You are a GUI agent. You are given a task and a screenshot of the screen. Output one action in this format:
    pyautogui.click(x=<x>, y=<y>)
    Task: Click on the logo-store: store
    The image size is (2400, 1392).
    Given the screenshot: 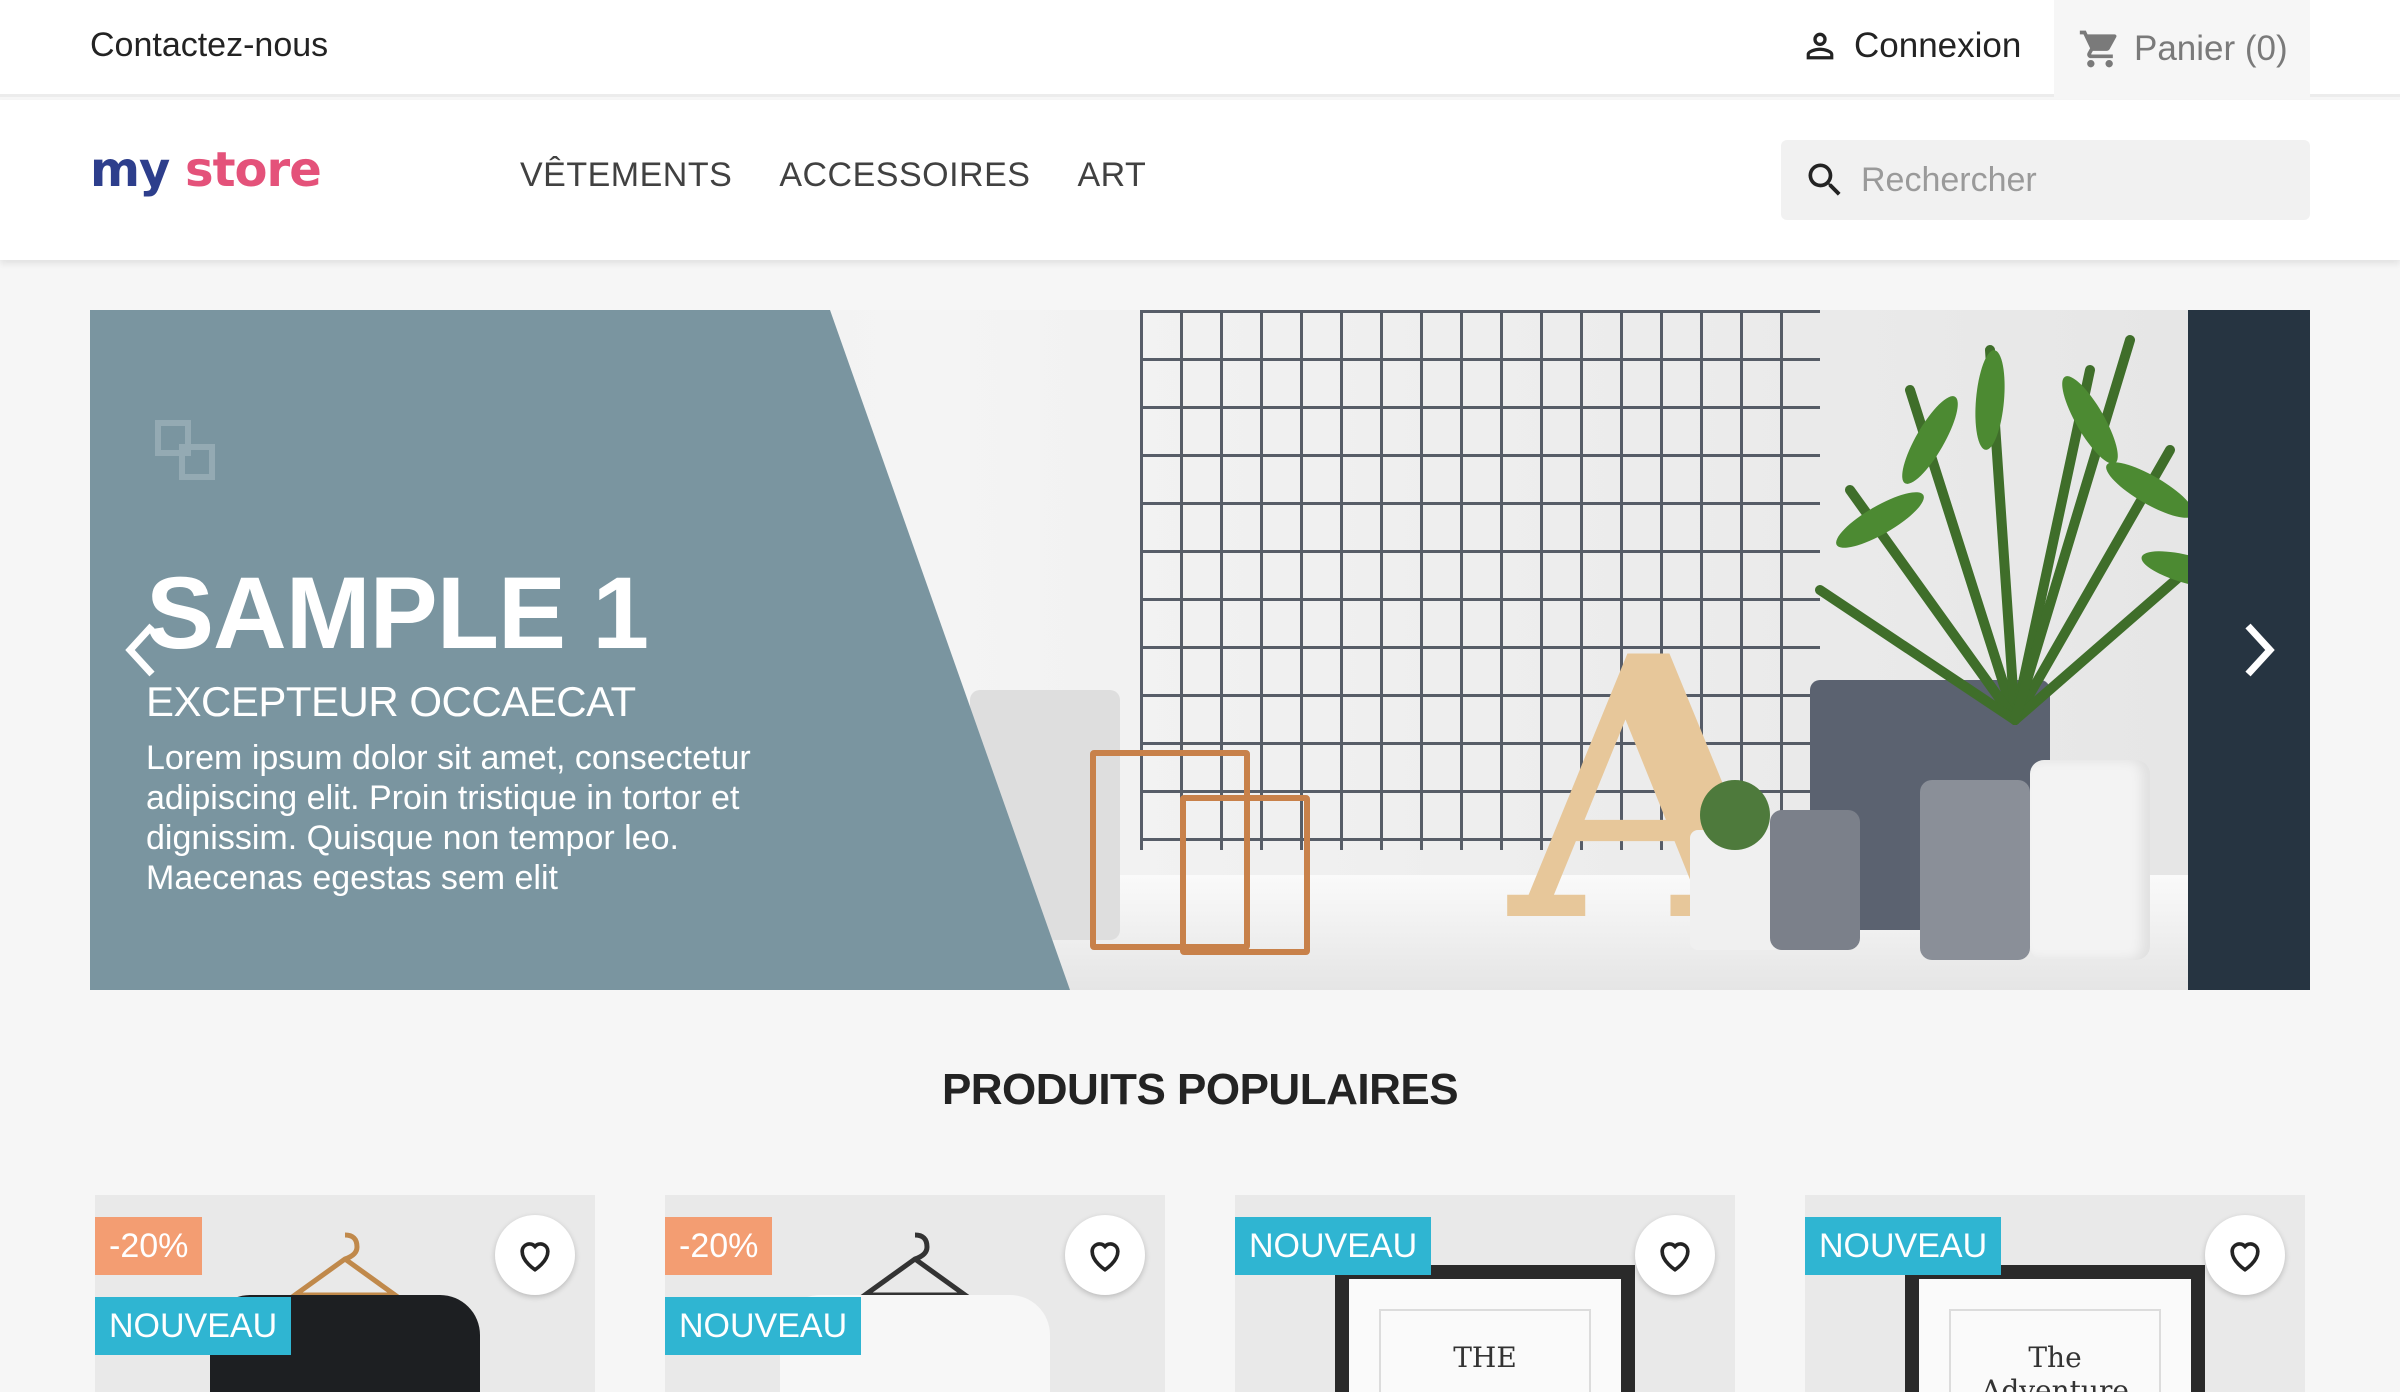 What is the action you would take?
    pyautogui.click(x=253, y=170)
    